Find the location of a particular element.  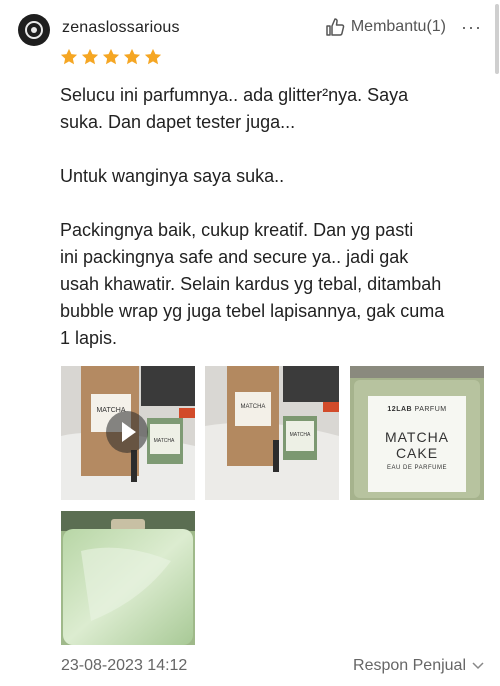

avatar-logo-dot is located at coordinates (34, 30).